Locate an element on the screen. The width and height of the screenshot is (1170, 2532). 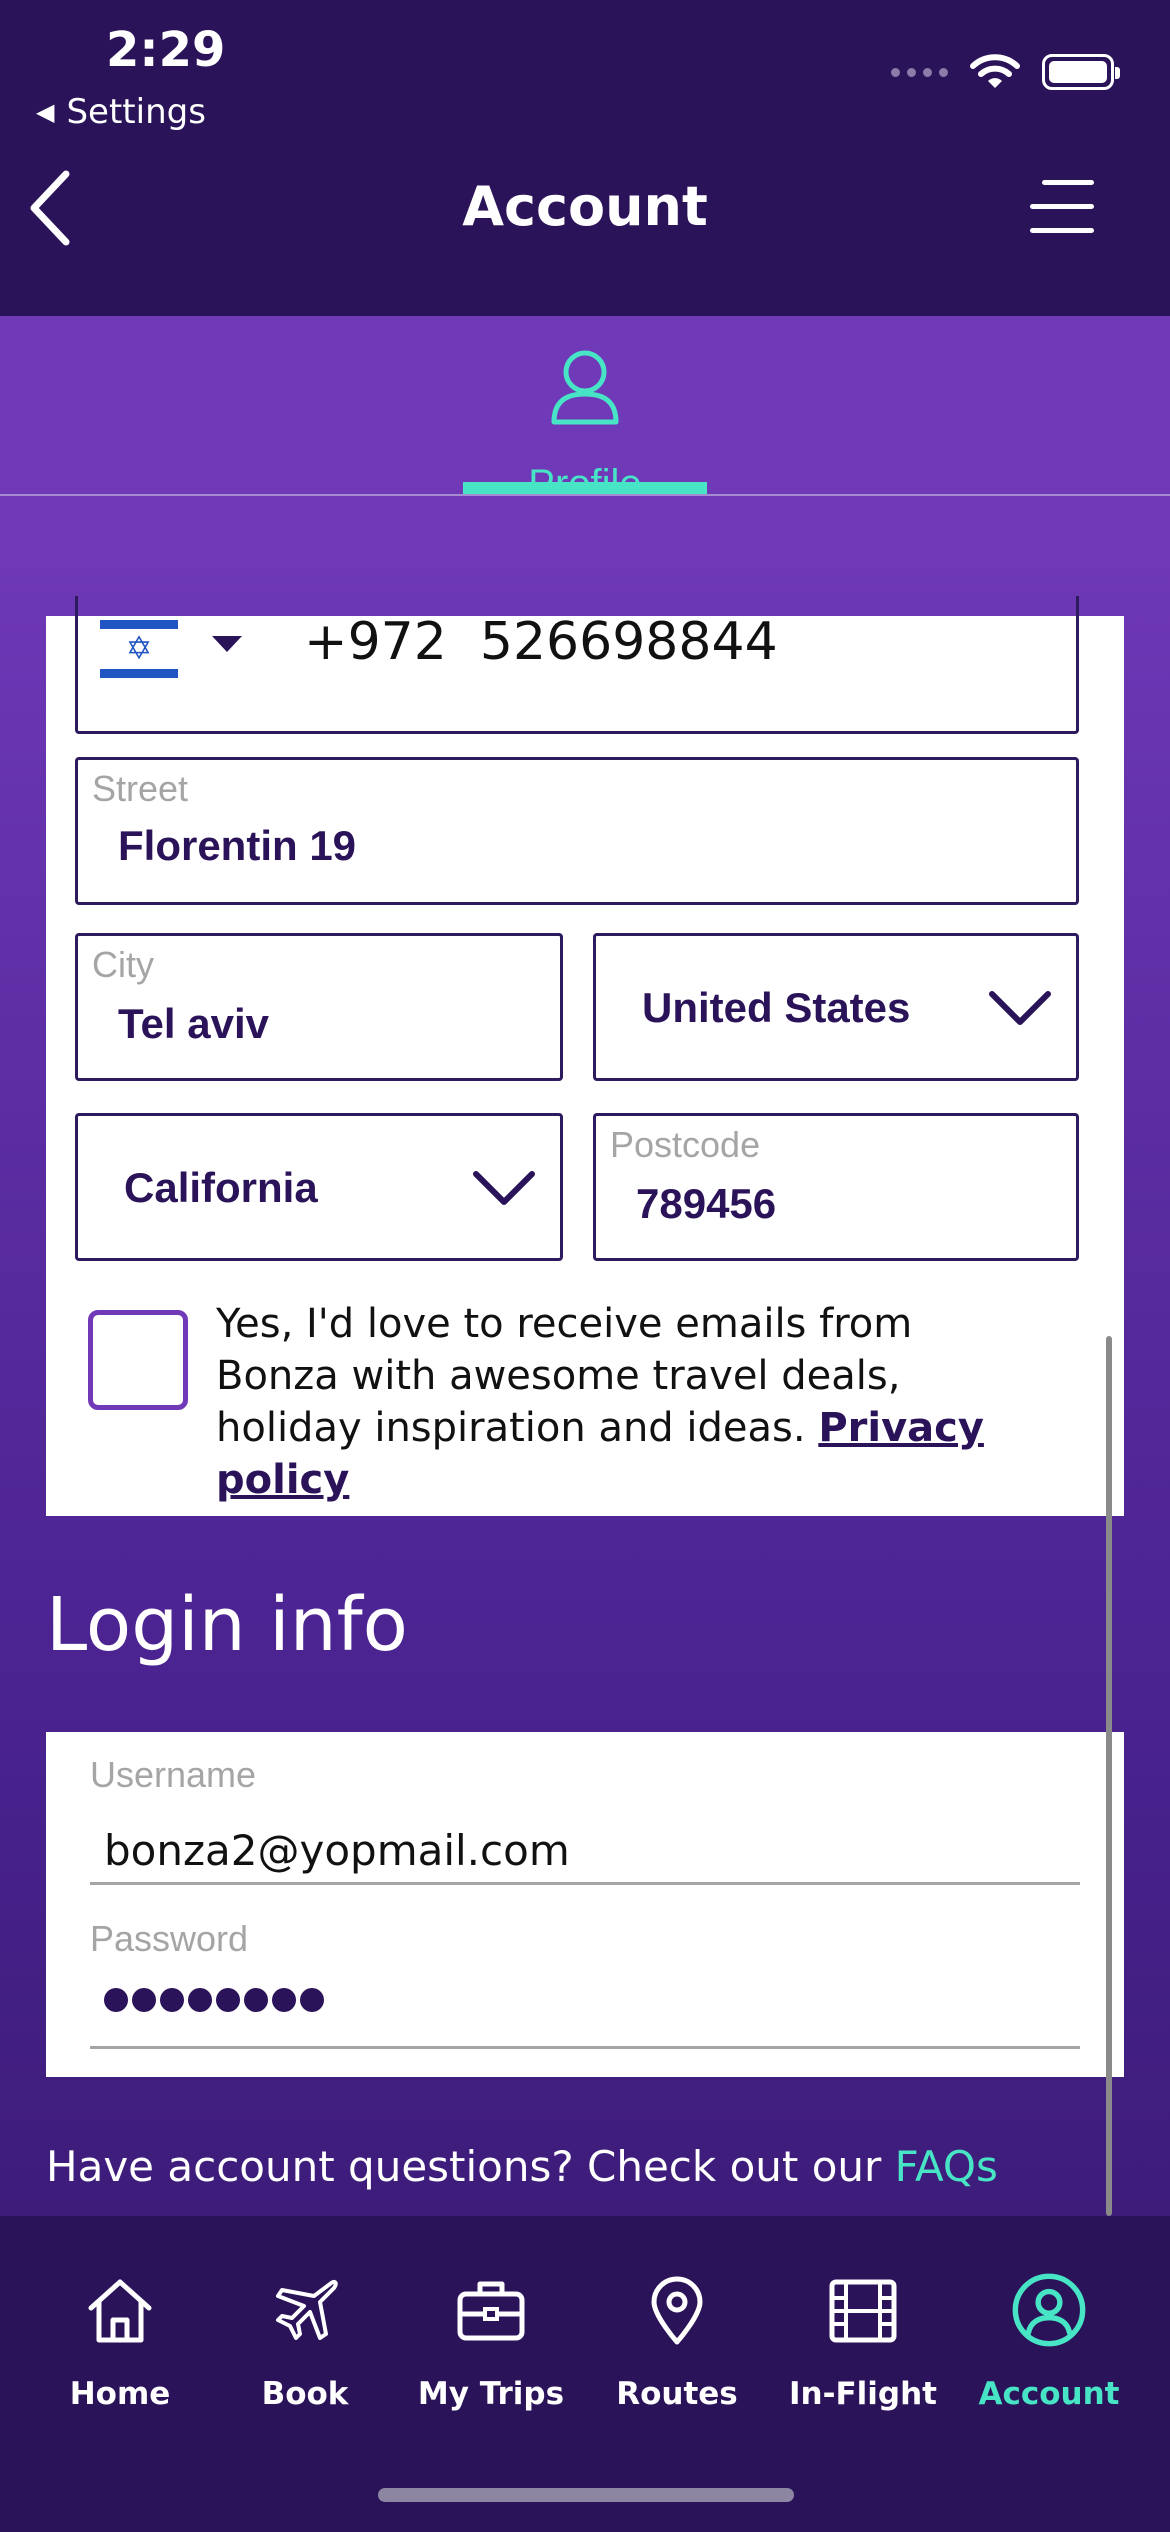
battery-icon is located at coordinates (1081, 72).